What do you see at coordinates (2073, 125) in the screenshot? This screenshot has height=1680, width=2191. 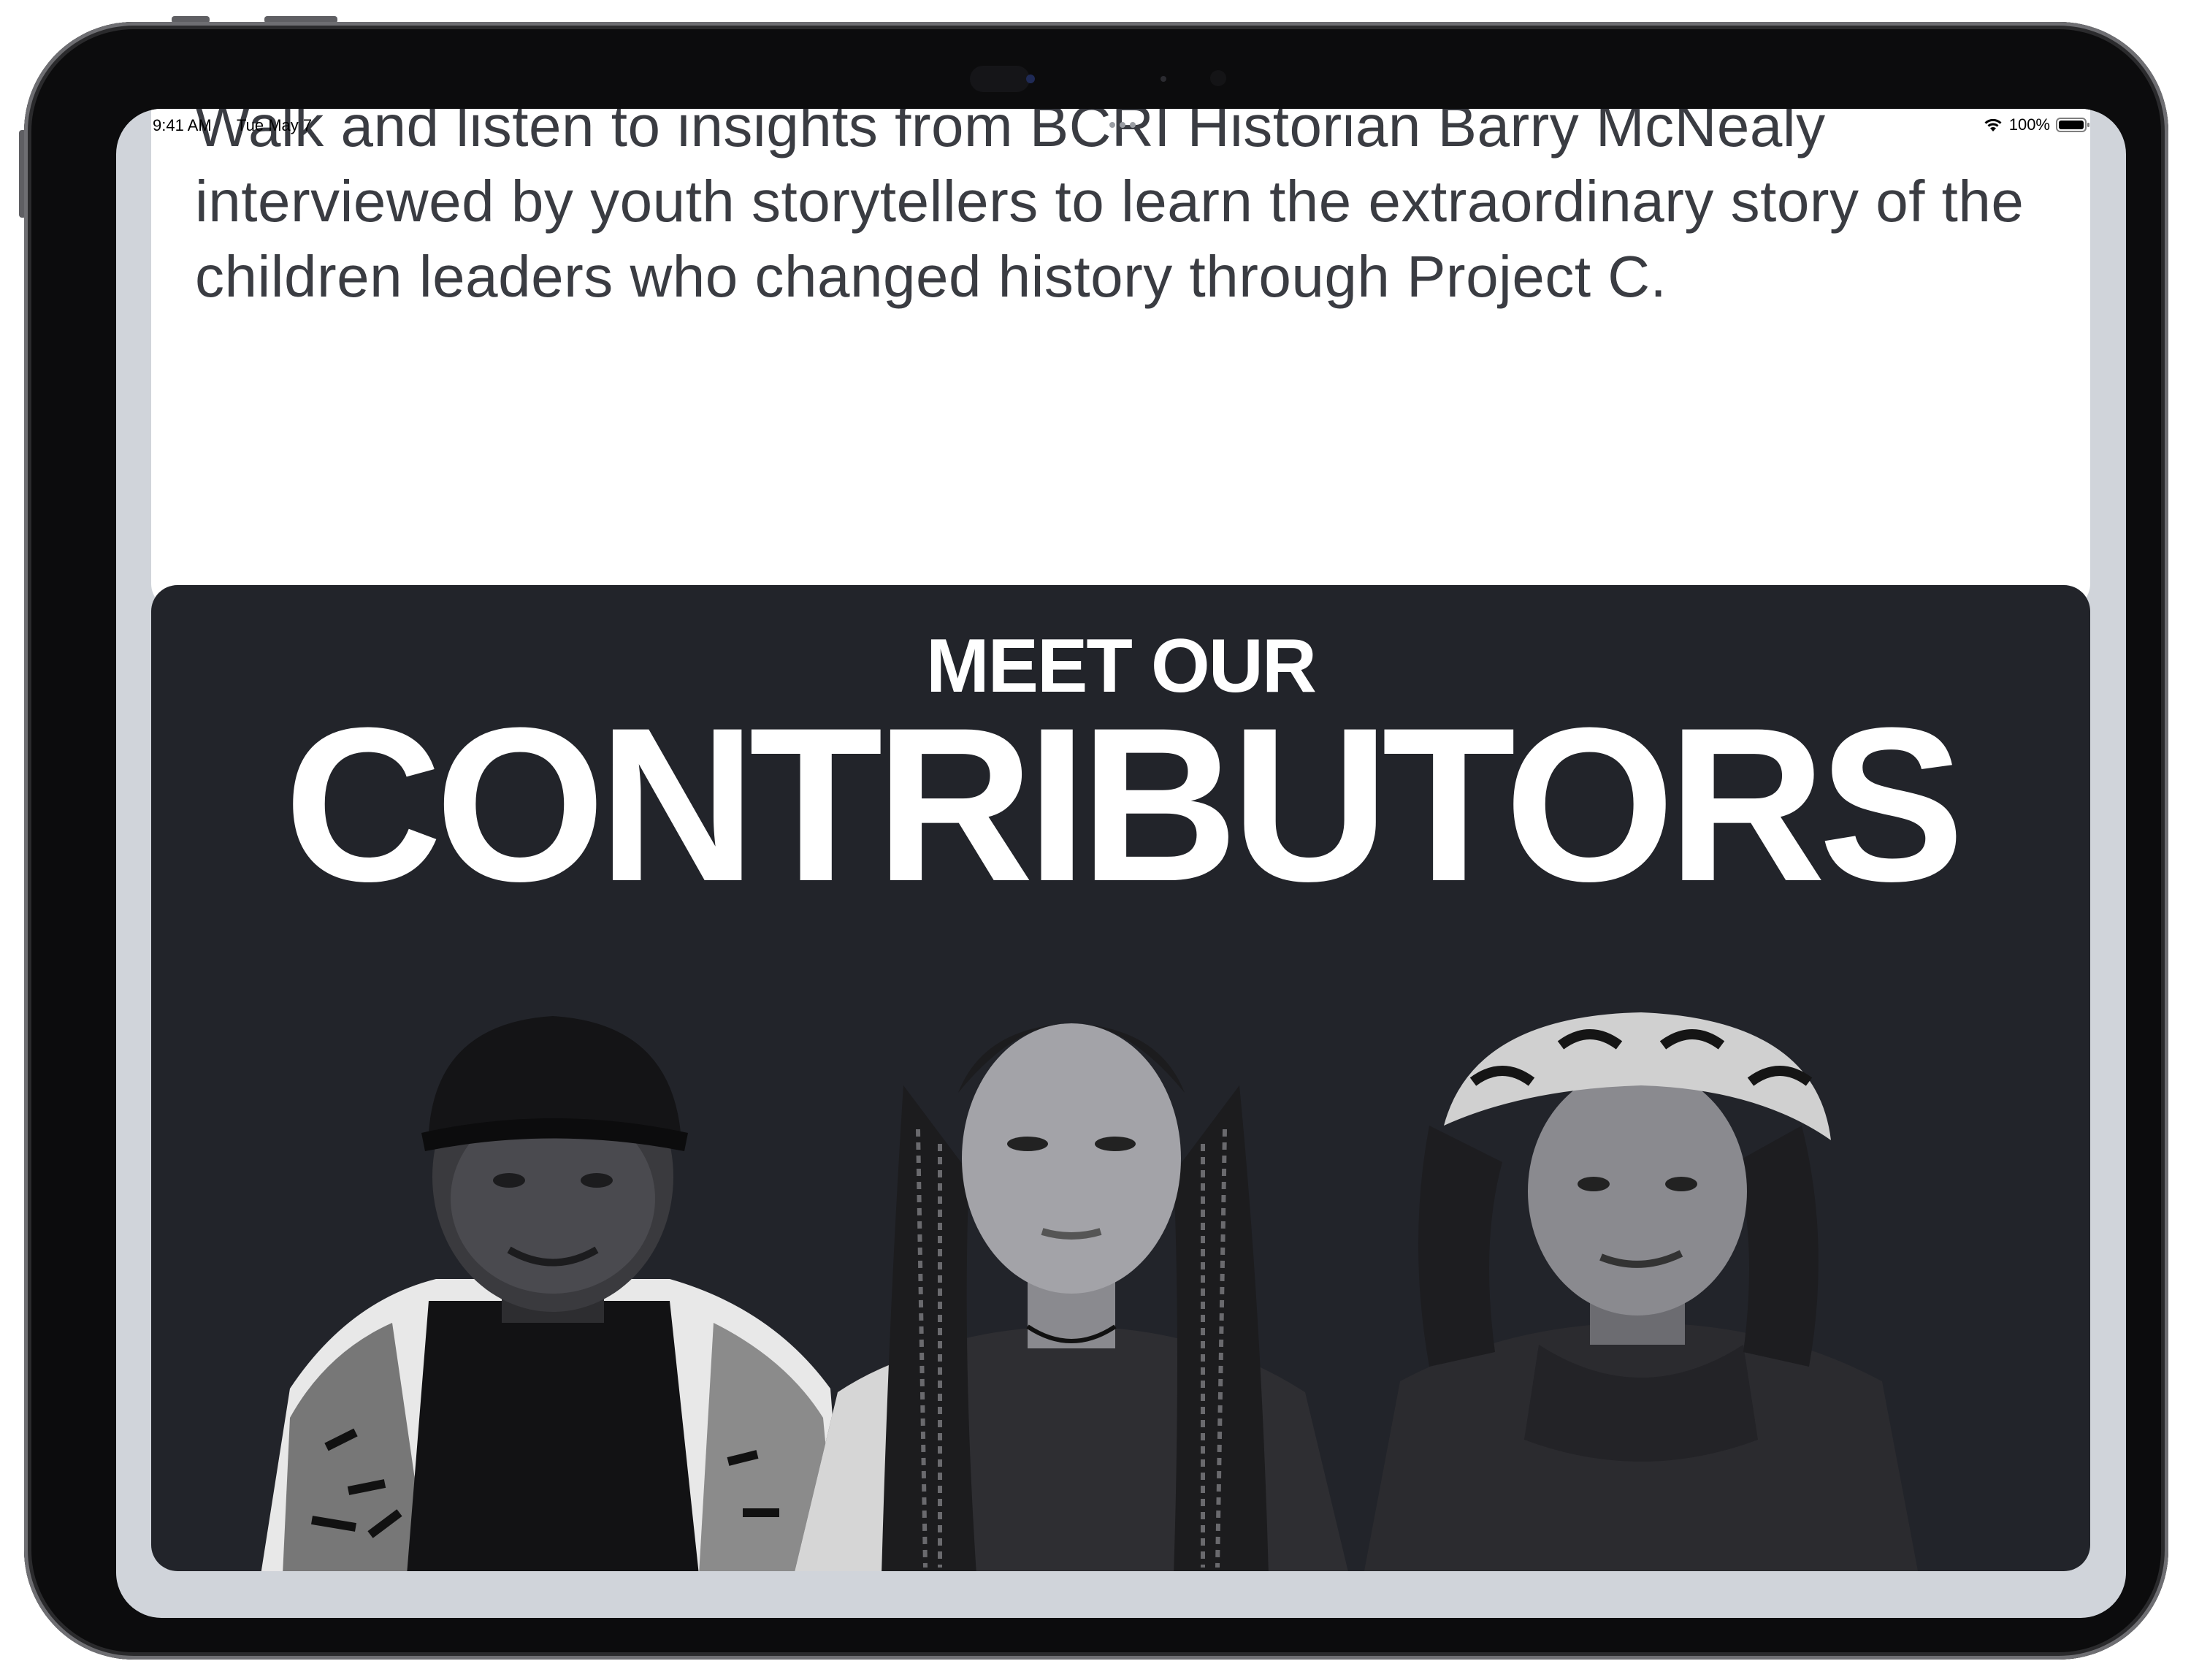 I see `battery-icon` at bounding box center [2073, 125].